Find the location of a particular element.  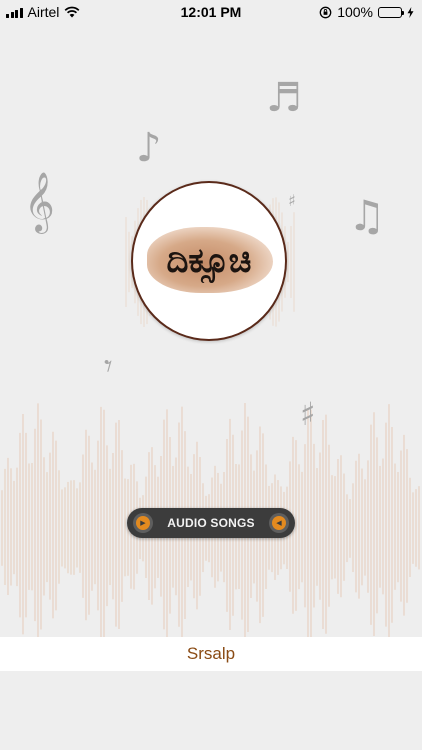

music-note-icon: ♫ is located at coordinates (367, 215).